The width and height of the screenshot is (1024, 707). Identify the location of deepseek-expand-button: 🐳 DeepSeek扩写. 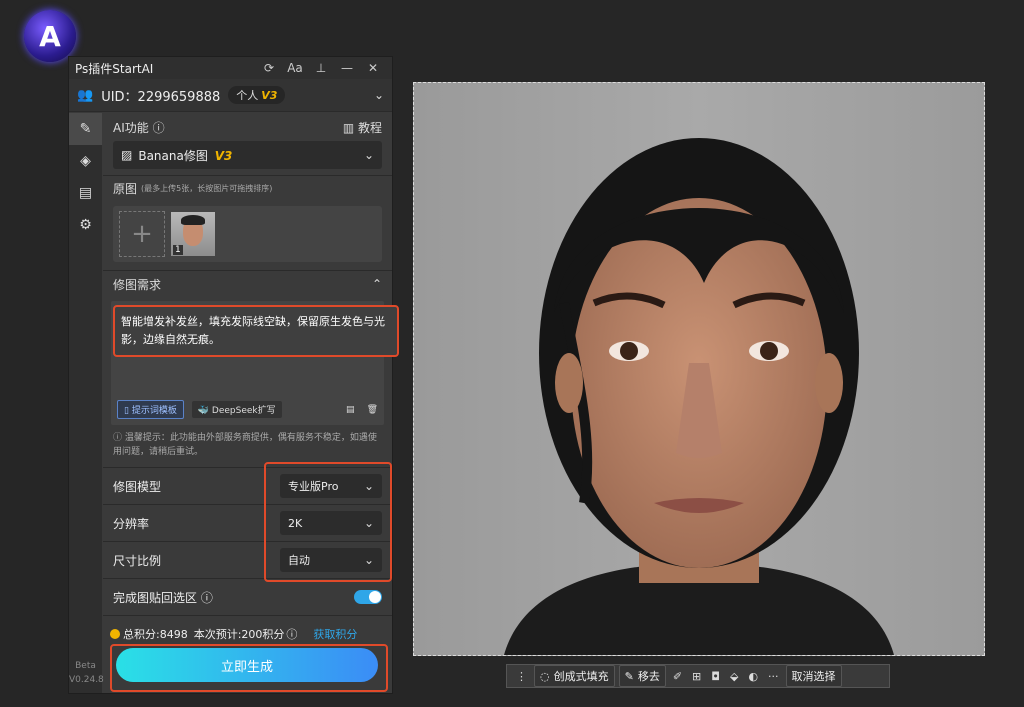
(236, 409).